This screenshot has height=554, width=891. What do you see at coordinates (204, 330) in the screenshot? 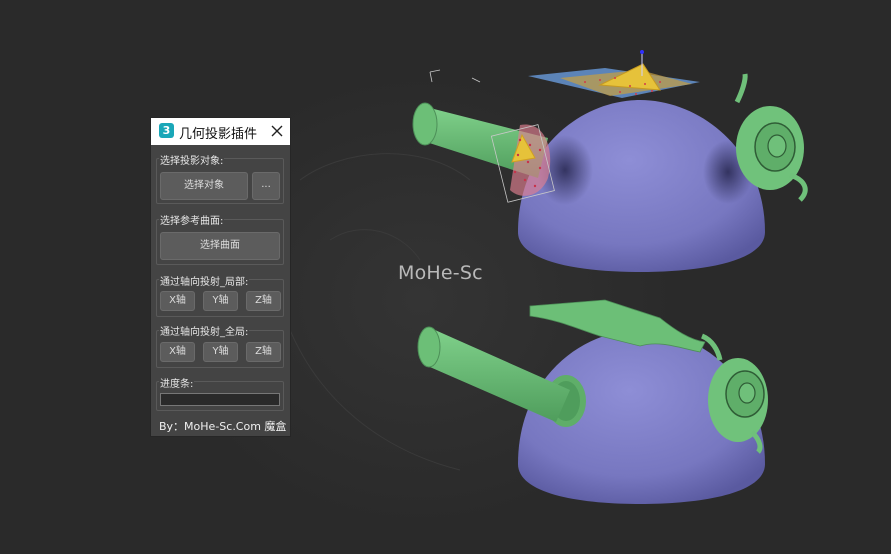
I see `group-axis-global-label: 通过轴向投射_全局:` at bounding box center [204, 330].